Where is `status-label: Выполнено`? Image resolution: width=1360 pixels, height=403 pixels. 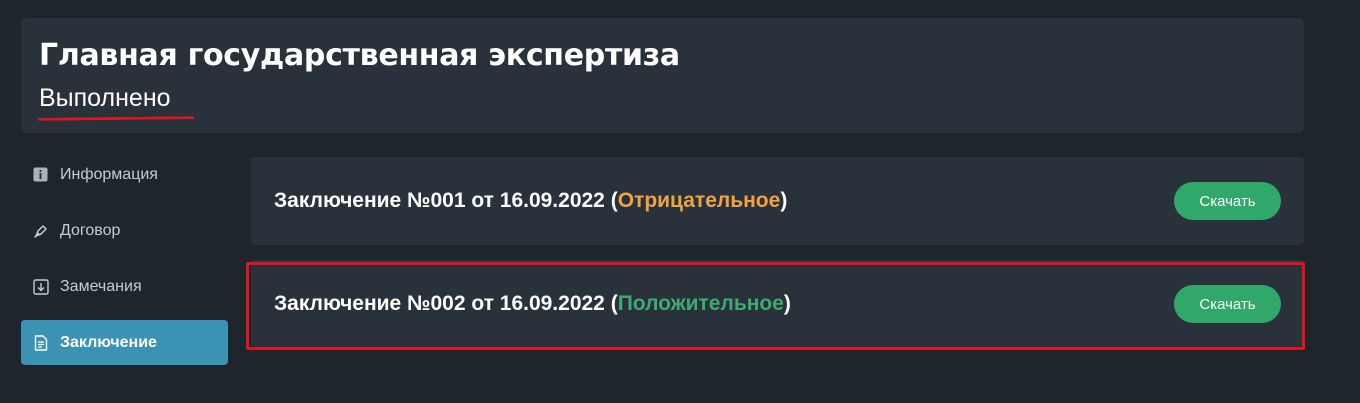 status-label: Выполнено is located at coordinates (116, 102).